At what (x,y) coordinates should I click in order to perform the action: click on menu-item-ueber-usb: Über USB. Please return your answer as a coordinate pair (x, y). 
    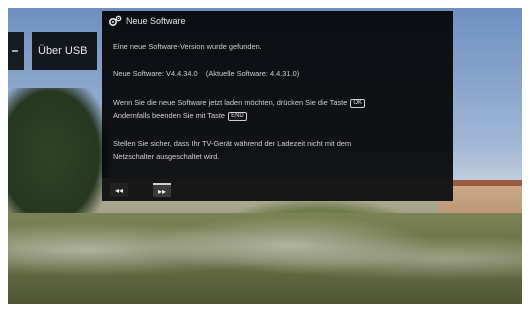
    Looking at the image, I should click on (64, 51).